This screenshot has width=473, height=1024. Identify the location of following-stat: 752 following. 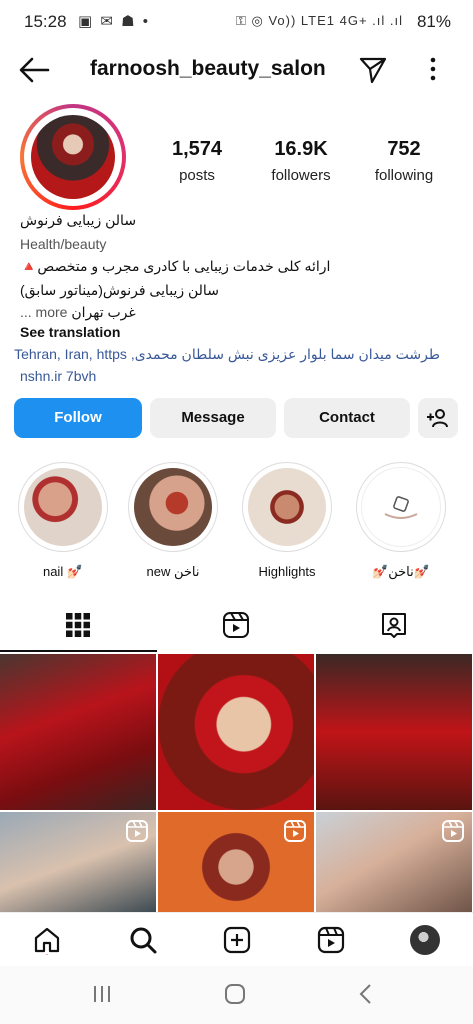
(404, 161).